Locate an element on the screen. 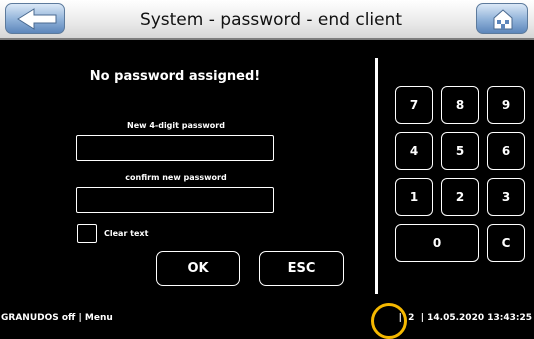 The image size is (534, 339). highlight-circle is located at coordinates (389, 321).